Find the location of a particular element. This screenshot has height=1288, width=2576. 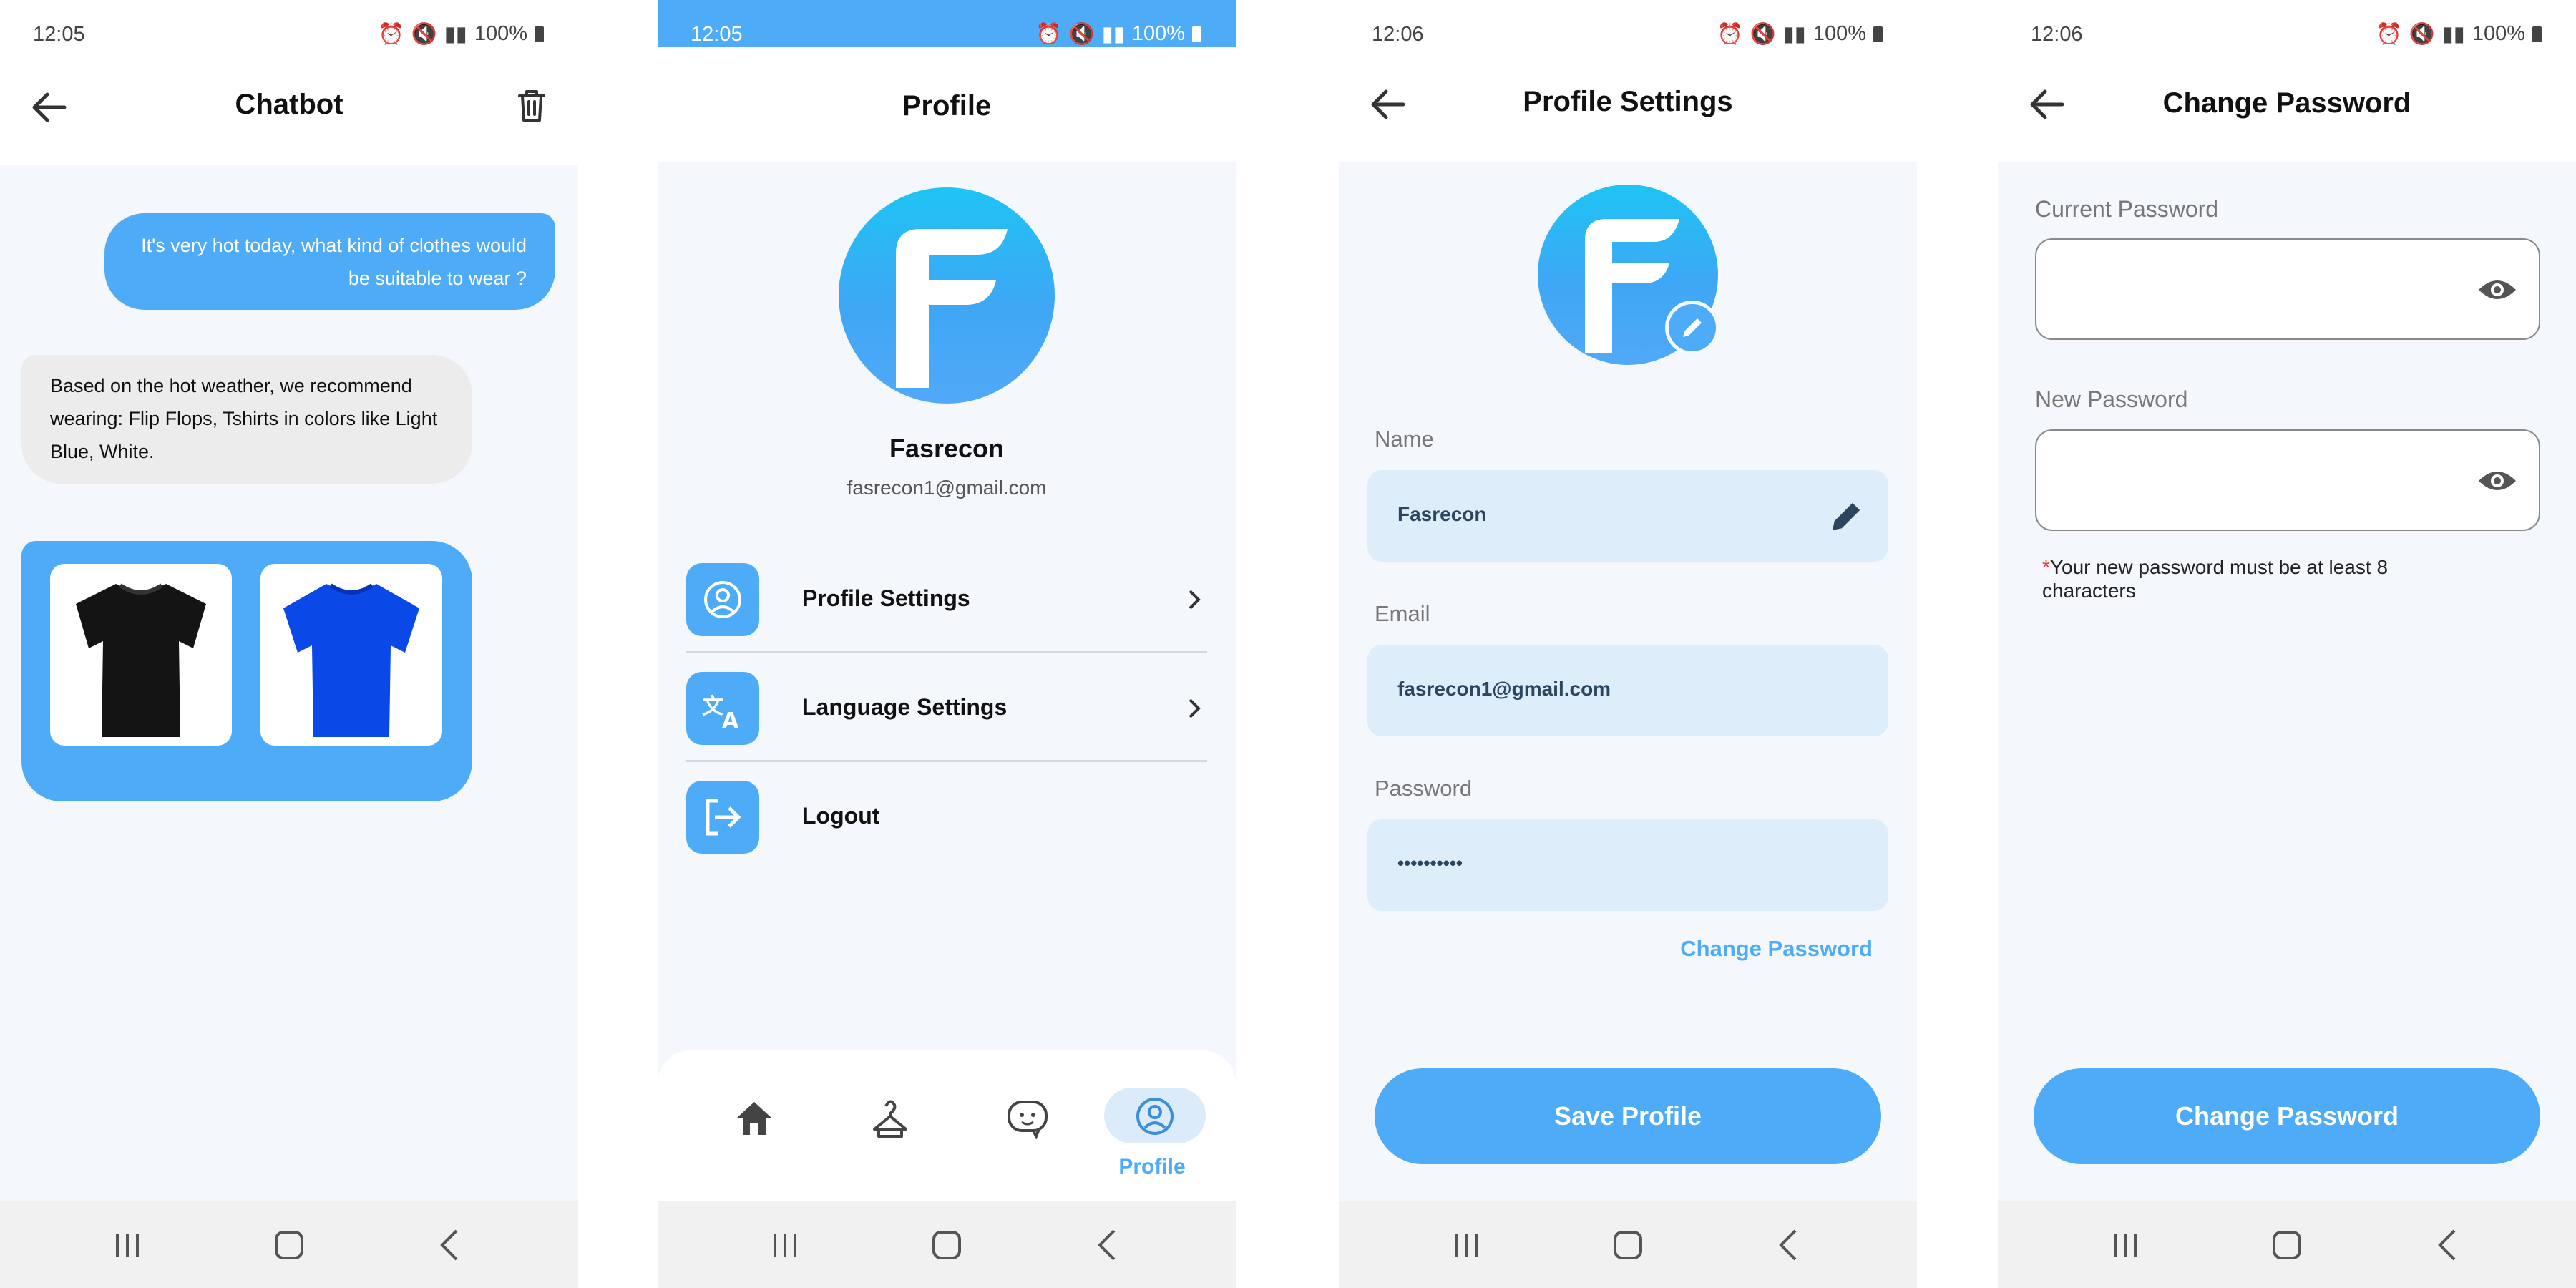

app-bar: Change Password is located at coordinates (2287, 106).